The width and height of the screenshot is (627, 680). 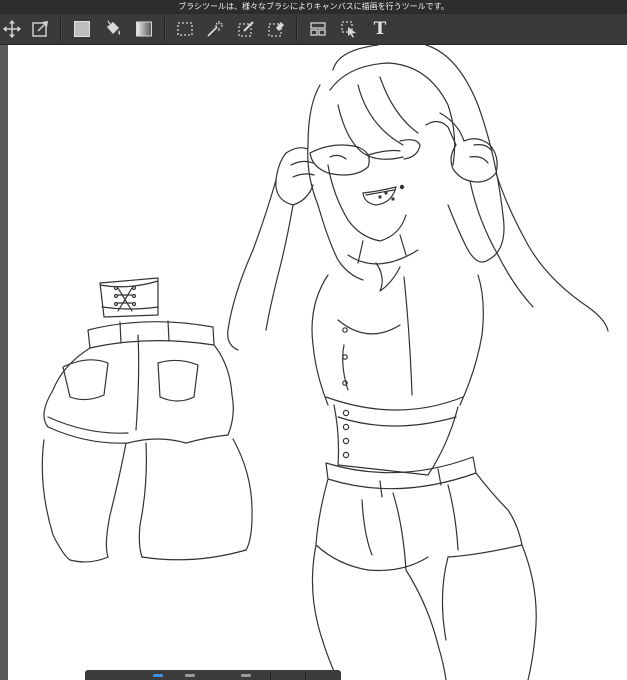 I want to click on text-icon: T, so click(x=380, y=29).